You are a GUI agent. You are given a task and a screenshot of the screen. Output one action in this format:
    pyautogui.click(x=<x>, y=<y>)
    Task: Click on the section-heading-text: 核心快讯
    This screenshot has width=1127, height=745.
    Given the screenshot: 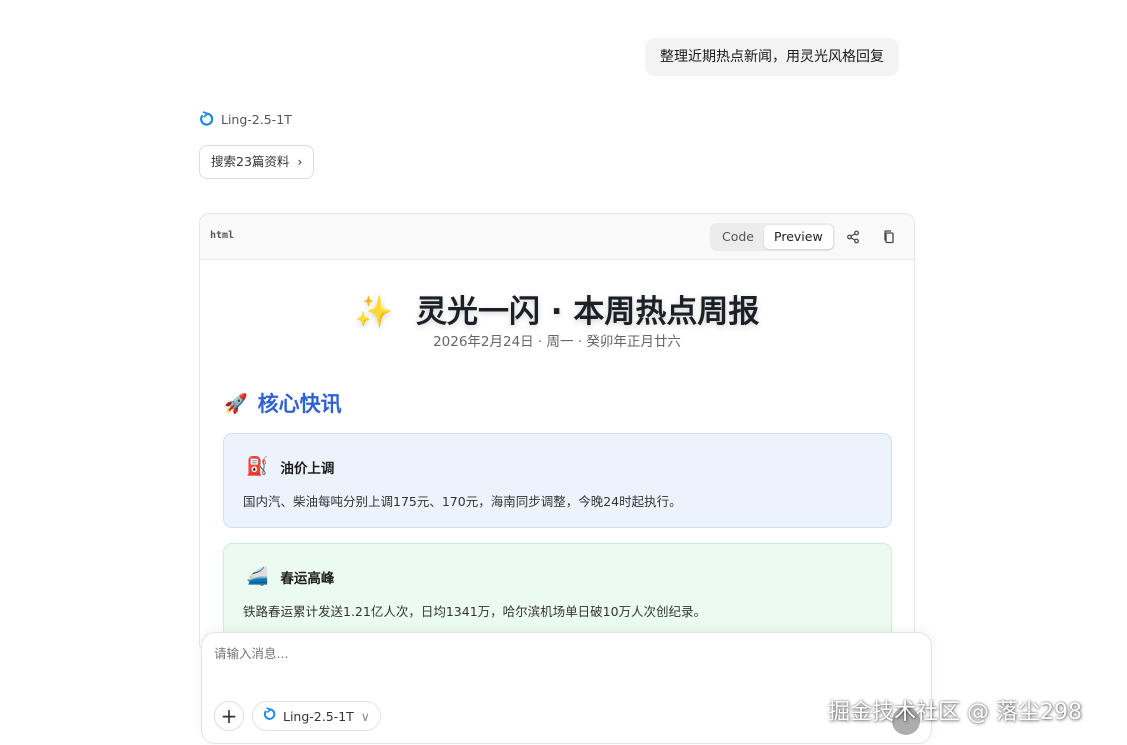 What is the action you would take?
    pyautogui.click(x=299, y=404)
    